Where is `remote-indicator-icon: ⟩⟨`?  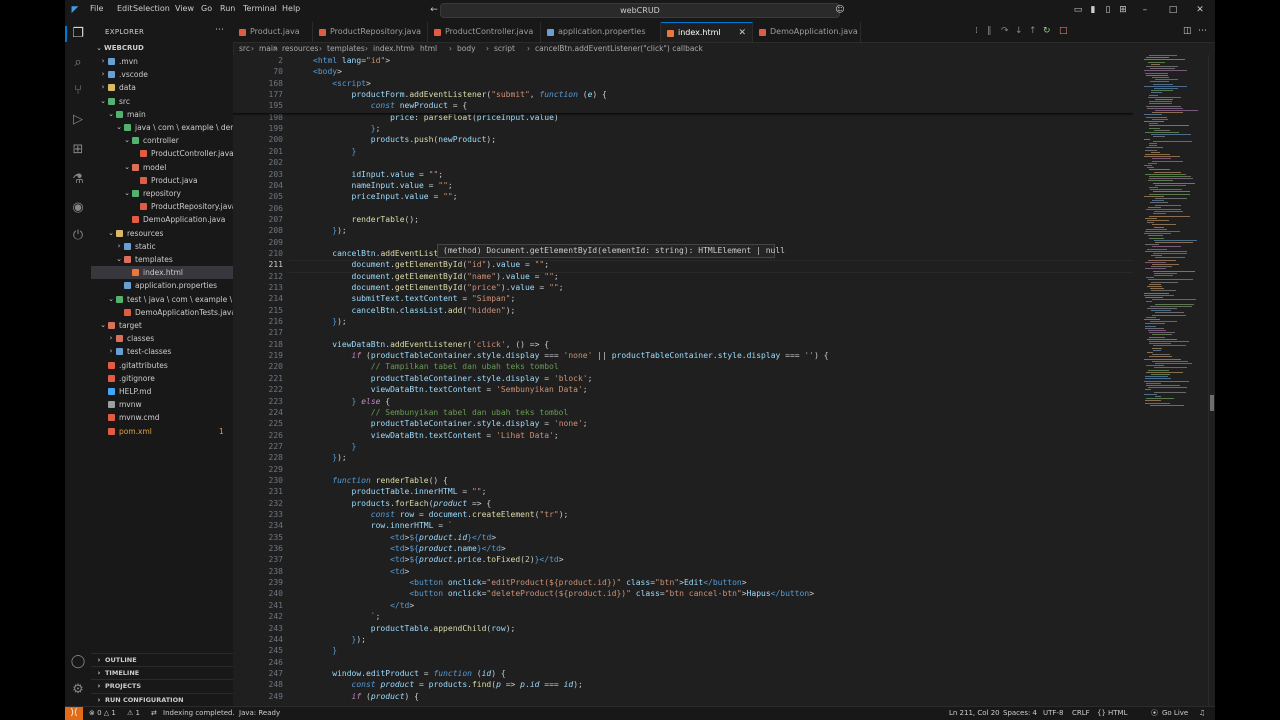 remote-indicator-icon: ⟩⟨ is located at coordinates (74, 713).